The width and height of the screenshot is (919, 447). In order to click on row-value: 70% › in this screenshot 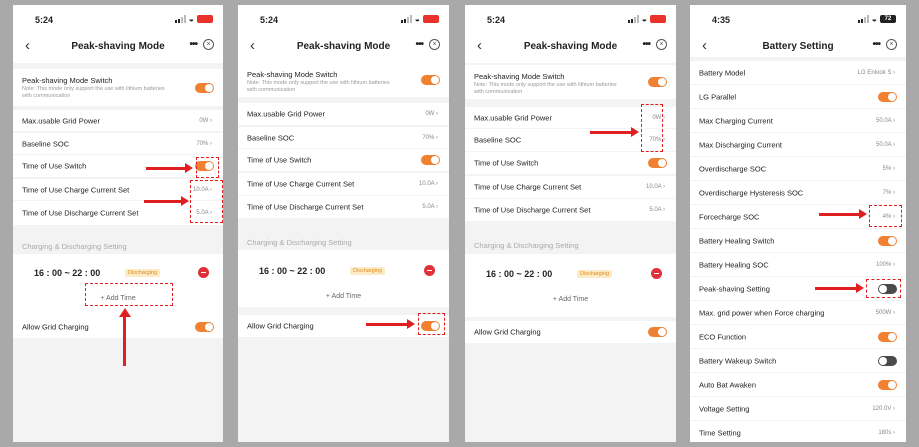, I will do `click(430, 137)`.